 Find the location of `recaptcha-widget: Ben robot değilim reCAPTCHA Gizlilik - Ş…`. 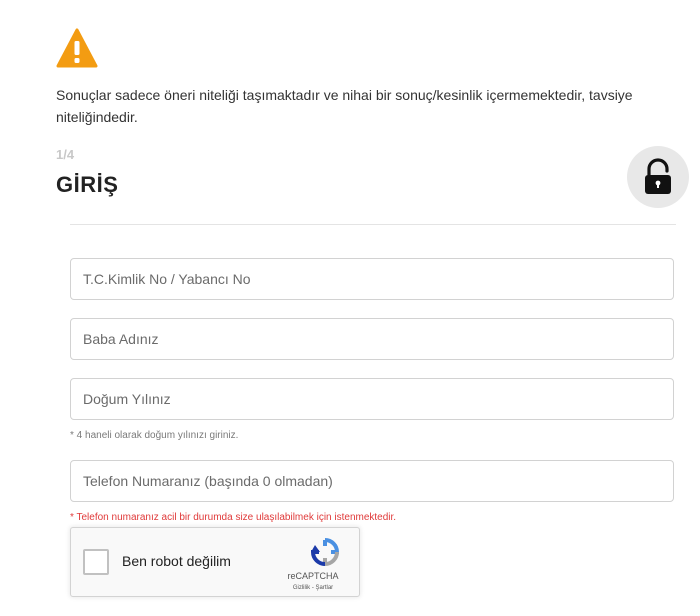

recaptcha-widget: Ben robot değilim reCAPTCHA Gizlilik - Ş… is located at coordinates (215, 562).